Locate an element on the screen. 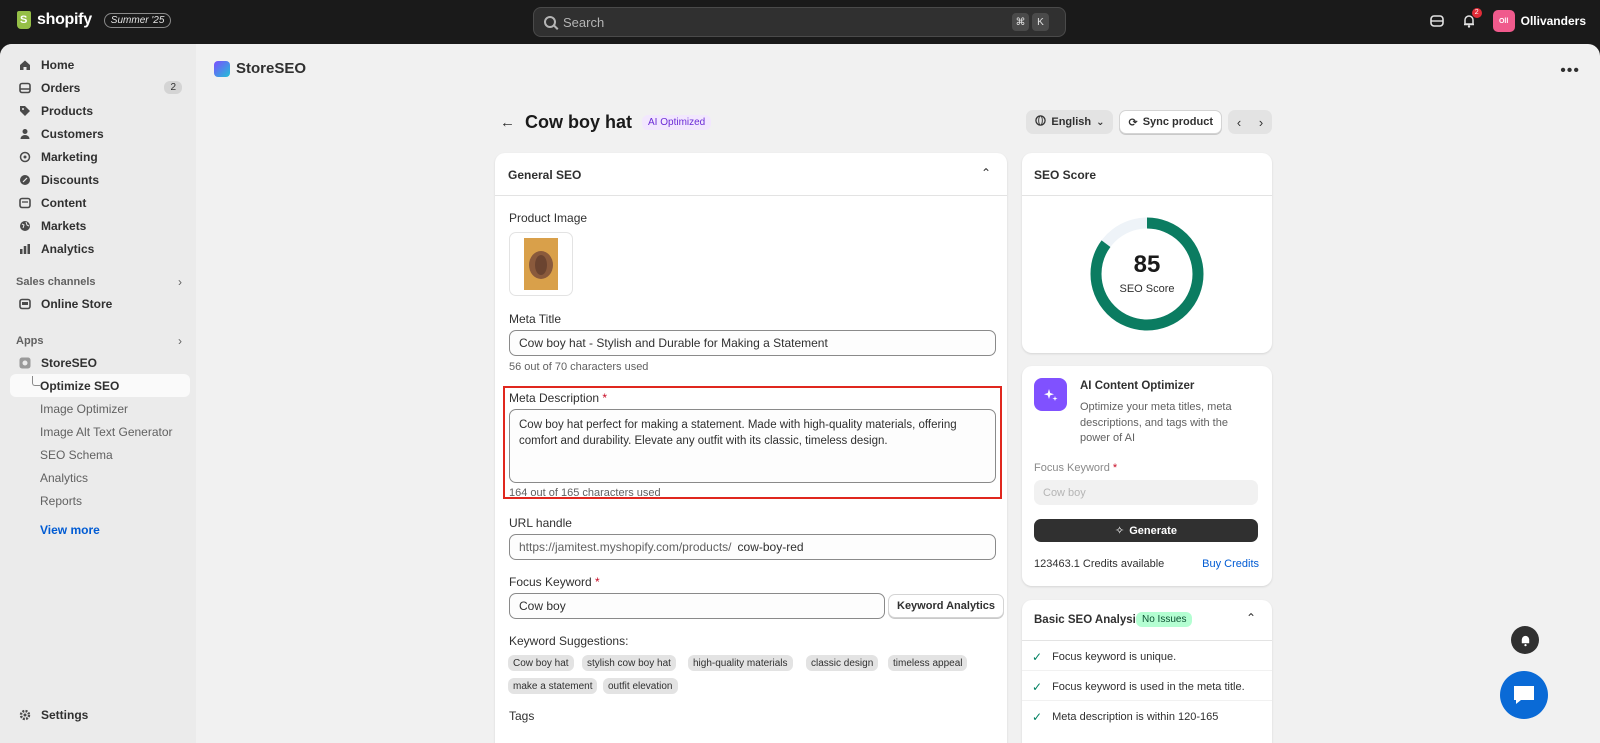 This screenshot has width=1600, height=743. sidebar-item-storeseo: StoreSEO is located at coordinates (100, 362).